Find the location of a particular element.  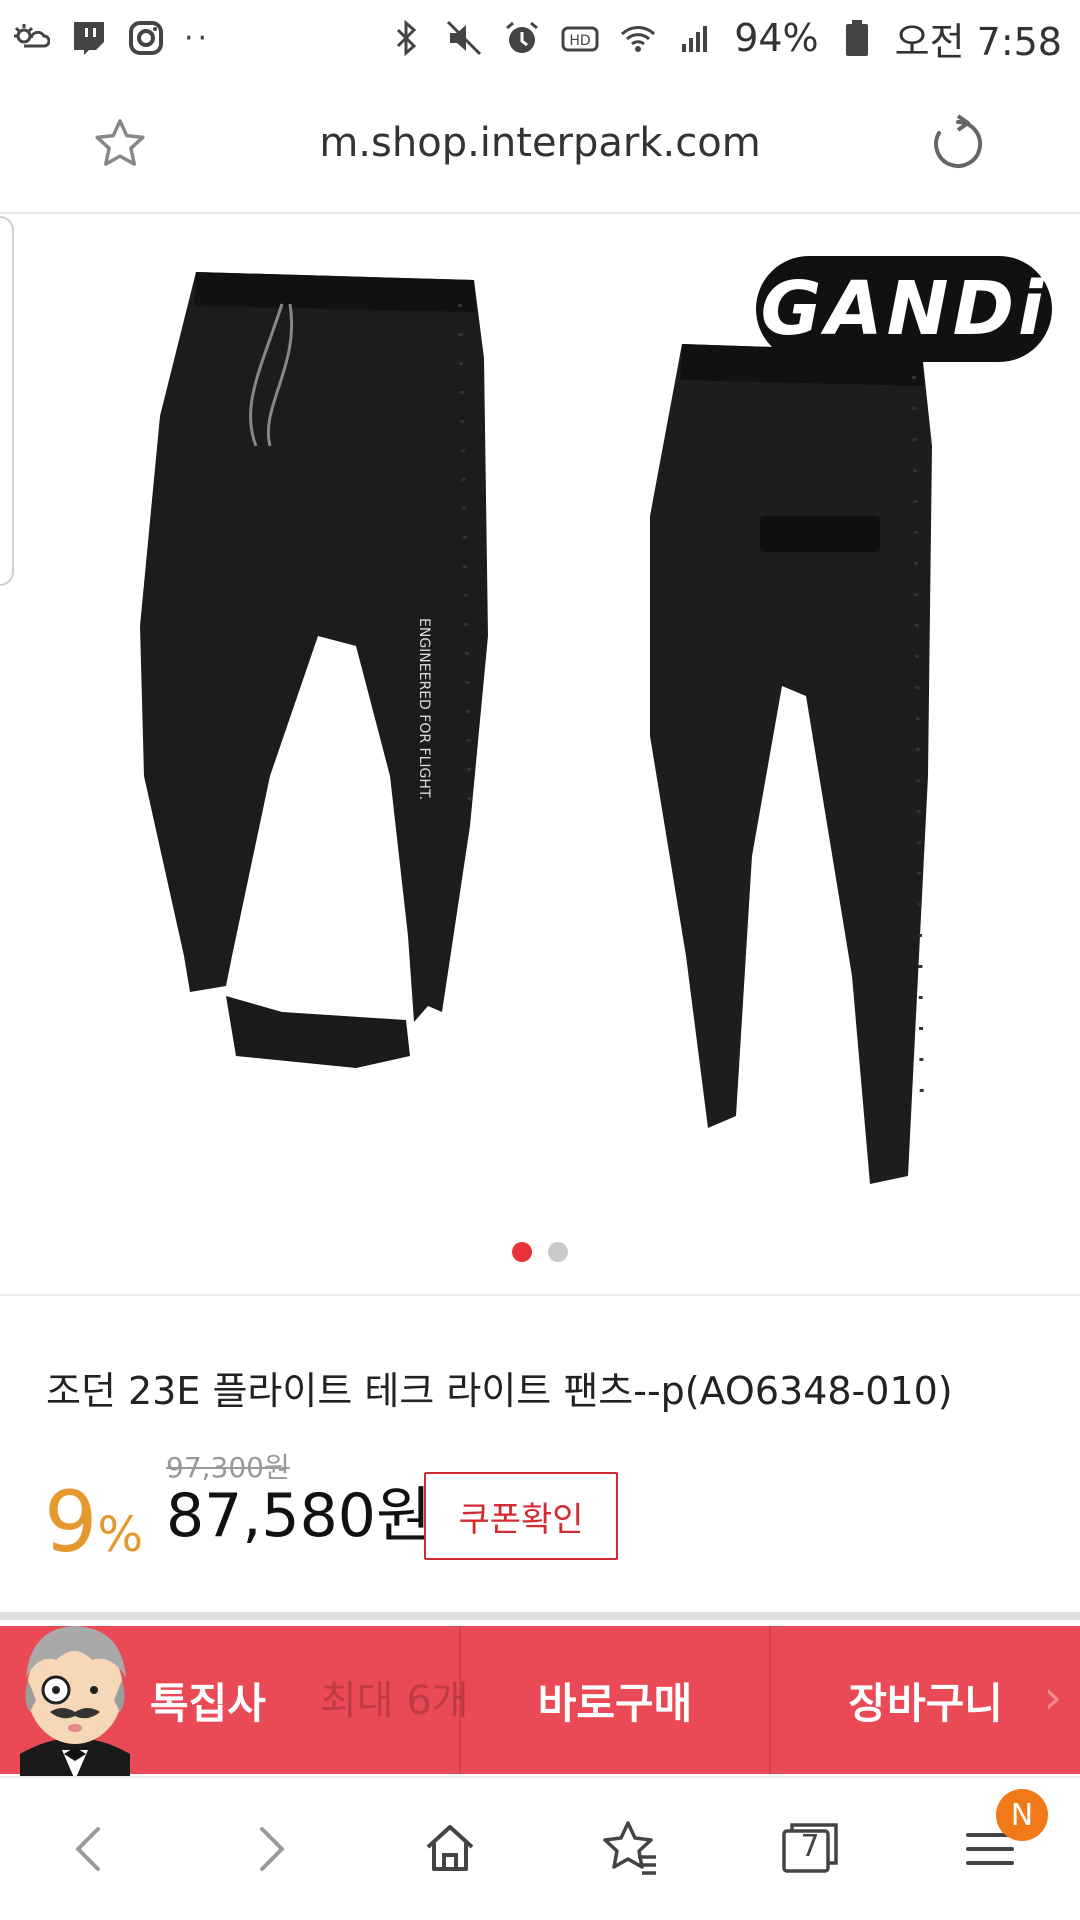

svg-text: HD is located at coordinates (580, 41).